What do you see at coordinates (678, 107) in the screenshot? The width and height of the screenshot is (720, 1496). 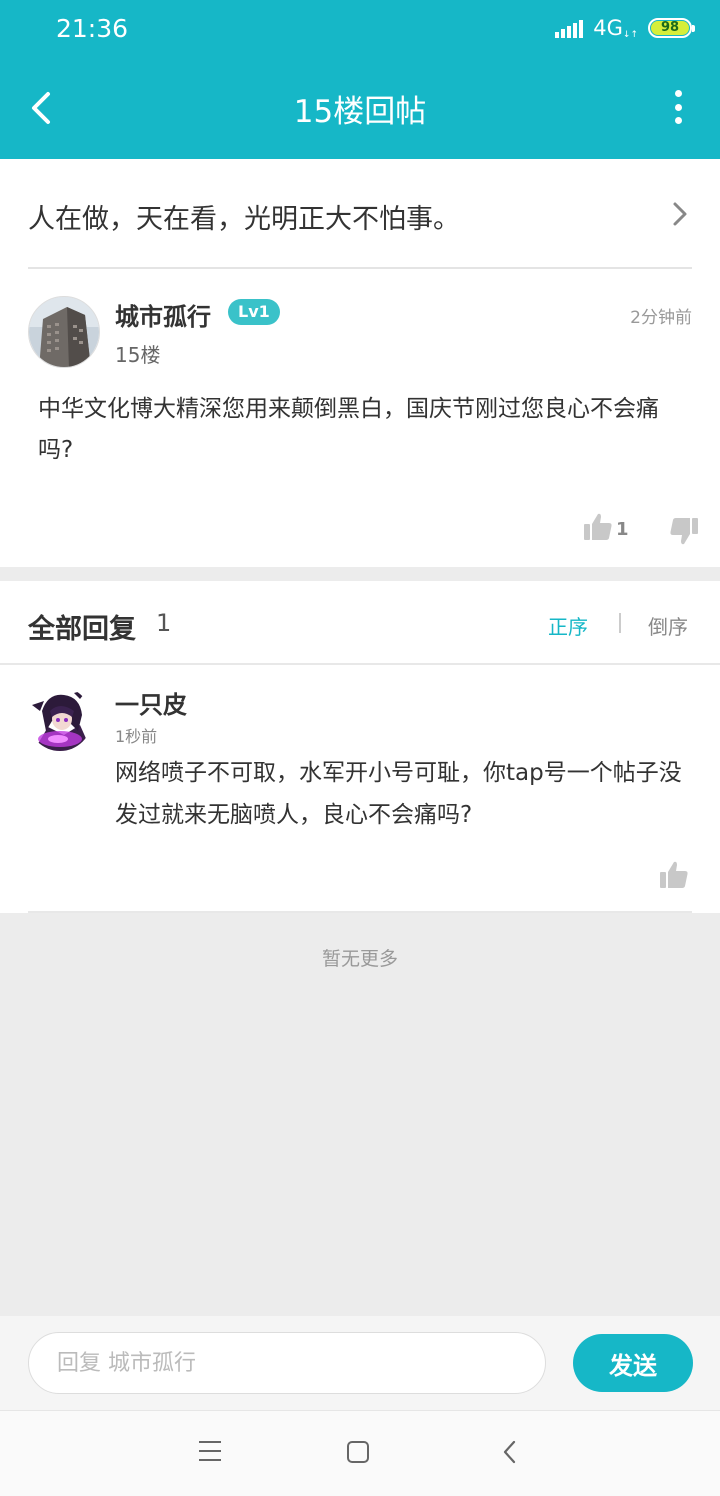 I see `more-options-icon` at bounding box center [678, 107].